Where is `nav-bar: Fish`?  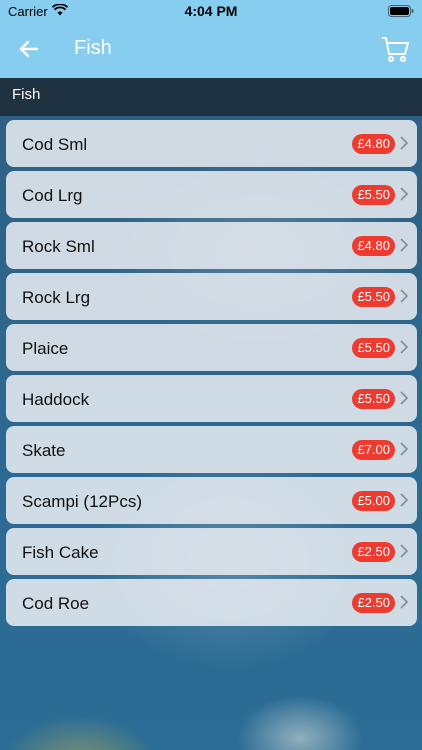
nav-bar: Fish is located at coordinates (211, 50).